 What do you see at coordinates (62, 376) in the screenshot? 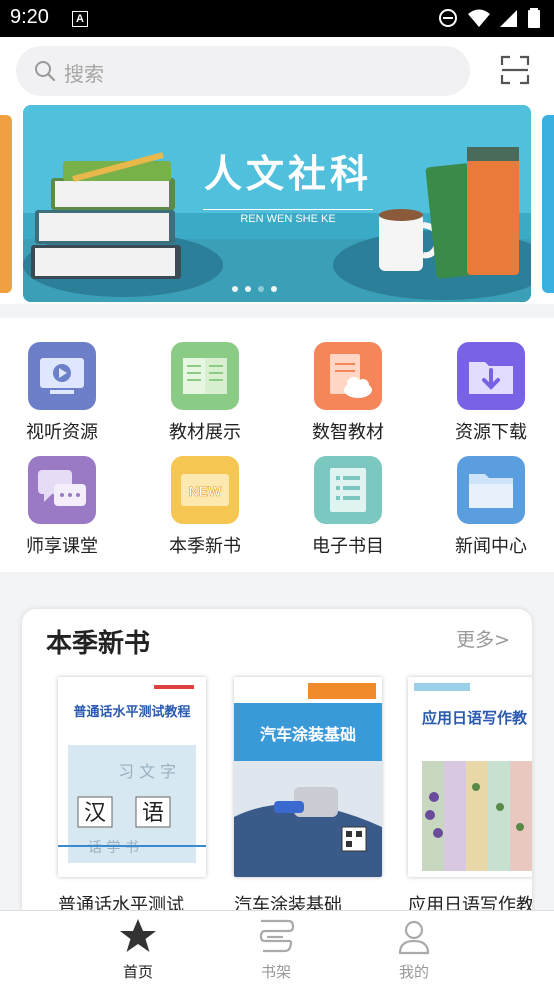
I see `video-icon` at bounding box center [62, 376].